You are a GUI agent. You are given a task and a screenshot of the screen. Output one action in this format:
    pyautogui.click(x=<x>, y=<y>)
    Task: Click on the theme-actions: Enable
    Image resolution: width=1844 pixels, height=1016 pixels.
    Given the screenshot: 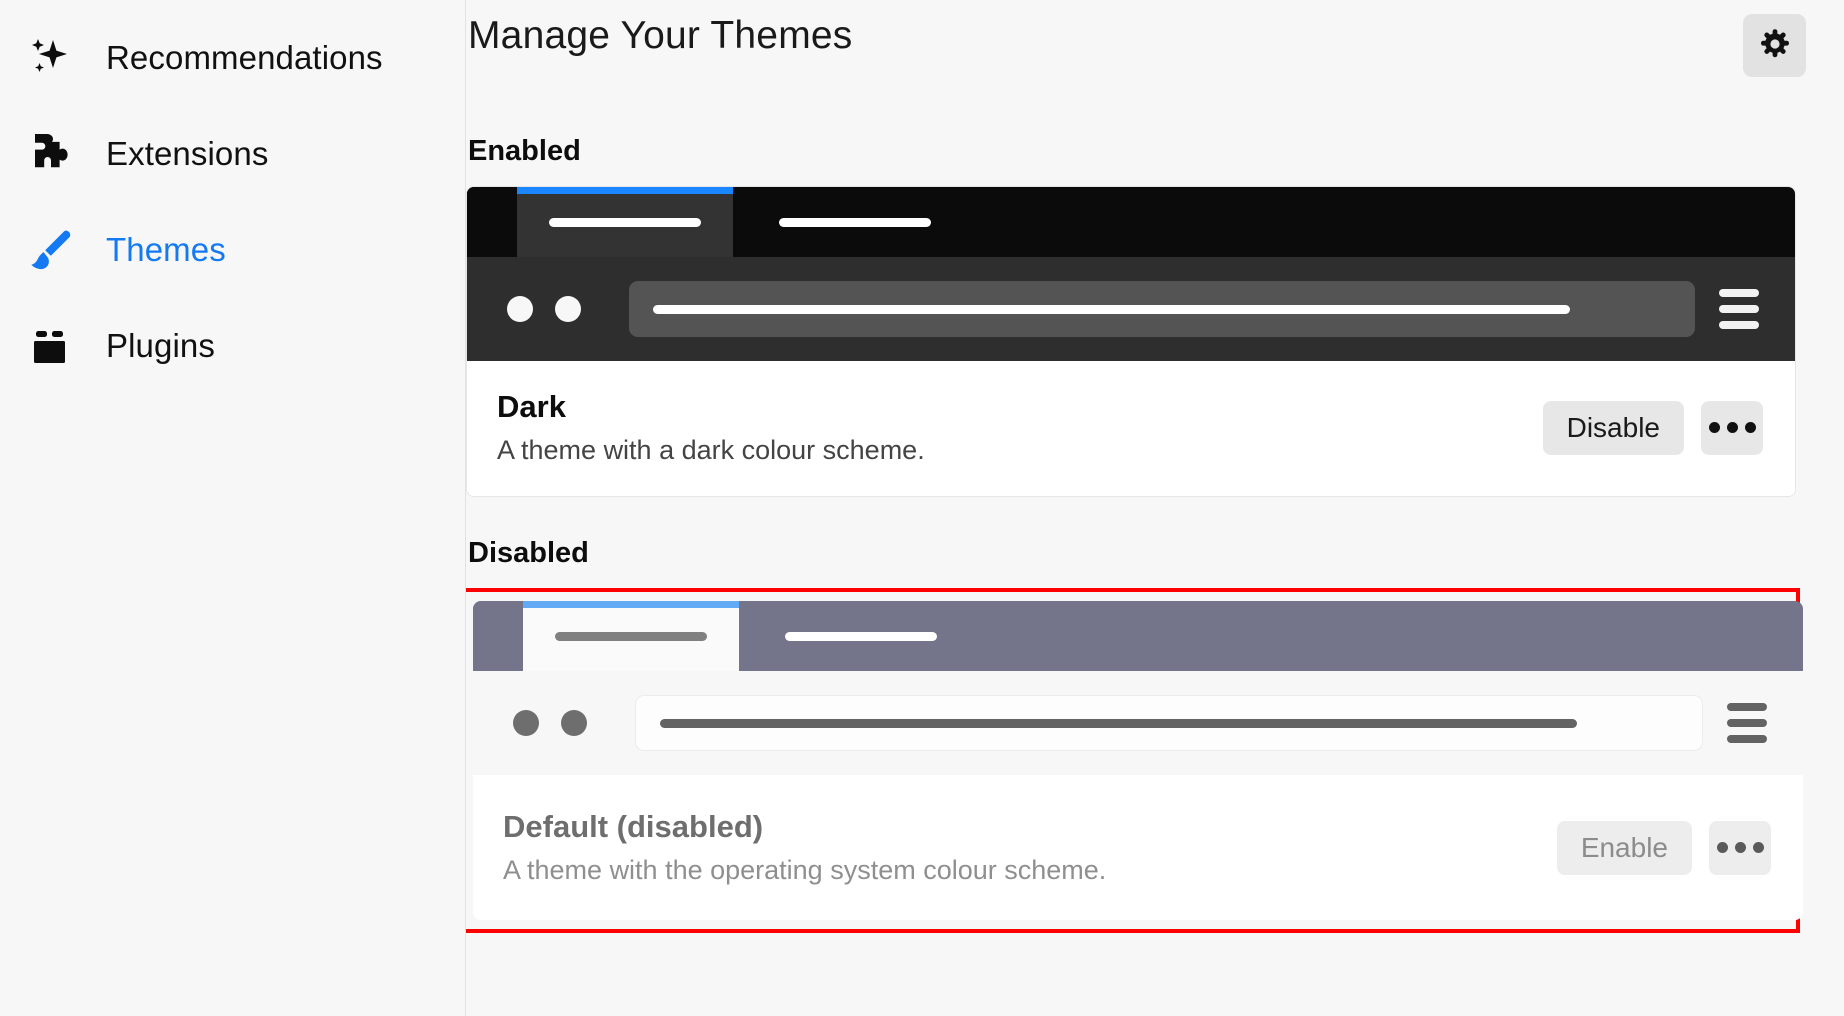 What is the action you would take?
    pyautogui.click(x=1663, y=847)
    